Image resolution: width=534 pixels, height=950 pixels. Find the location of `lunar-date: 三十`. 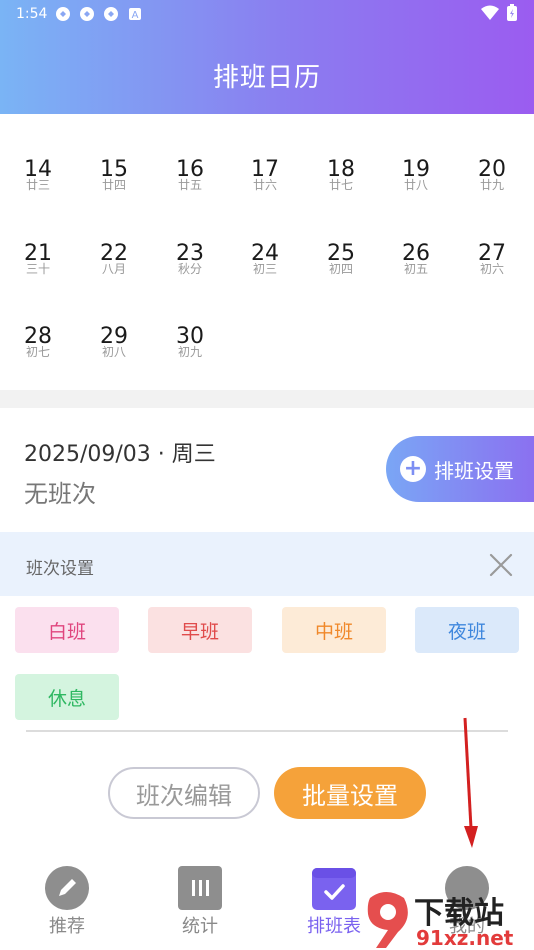

lunar-date: 三十 is located at coordinates (37, 269).